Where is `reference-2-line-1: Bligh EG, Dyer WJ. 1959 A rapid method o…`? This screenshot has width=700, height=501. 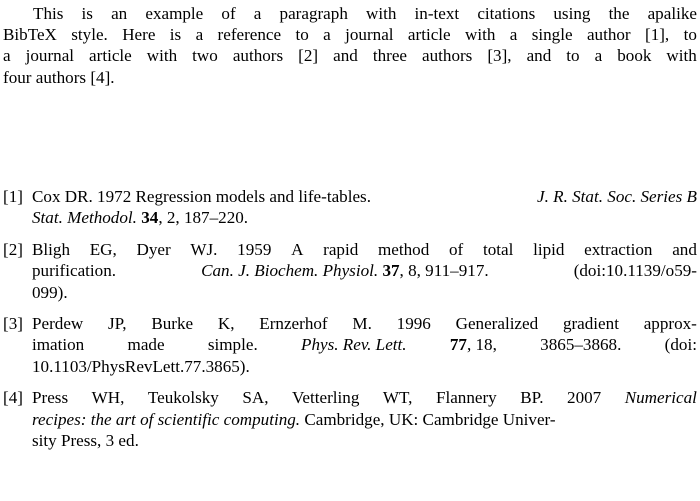
reference-2-line-1: Bligh EG, Dyer WJ. 1959 A rapid method o… is located at coordinates (364, 249).